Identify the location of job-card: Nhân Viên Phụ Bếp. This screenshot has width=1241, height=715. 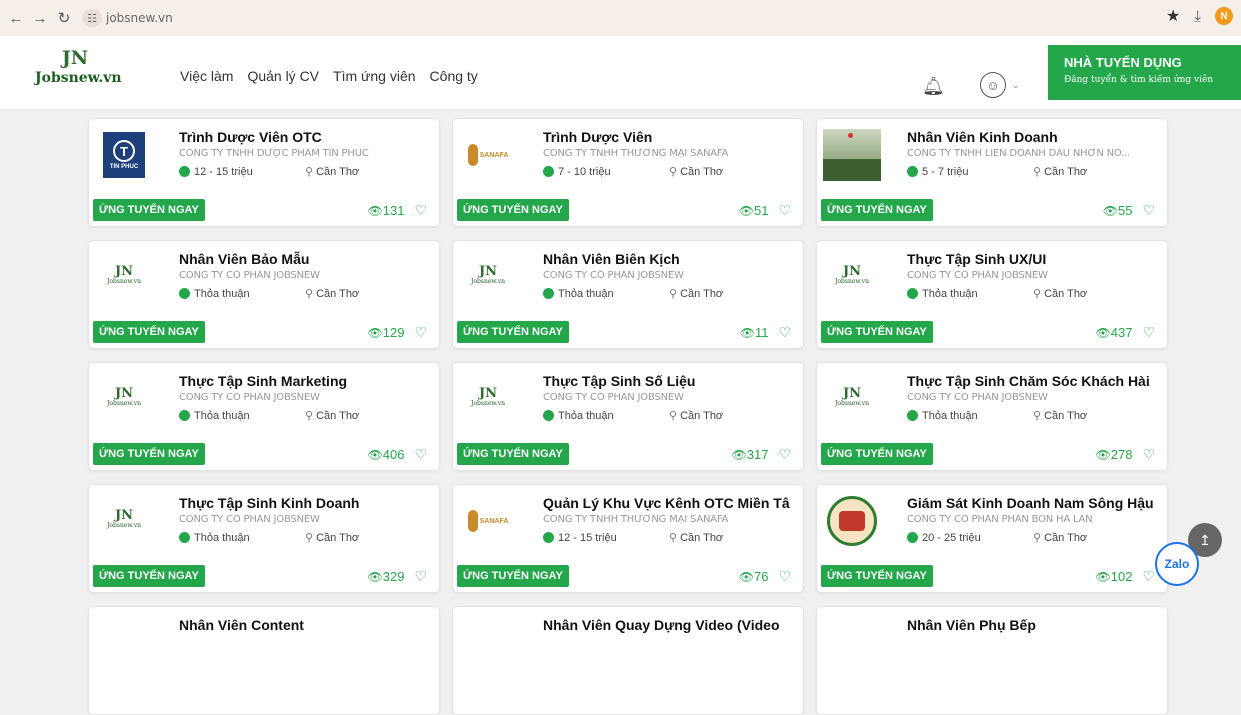
(992, 660).